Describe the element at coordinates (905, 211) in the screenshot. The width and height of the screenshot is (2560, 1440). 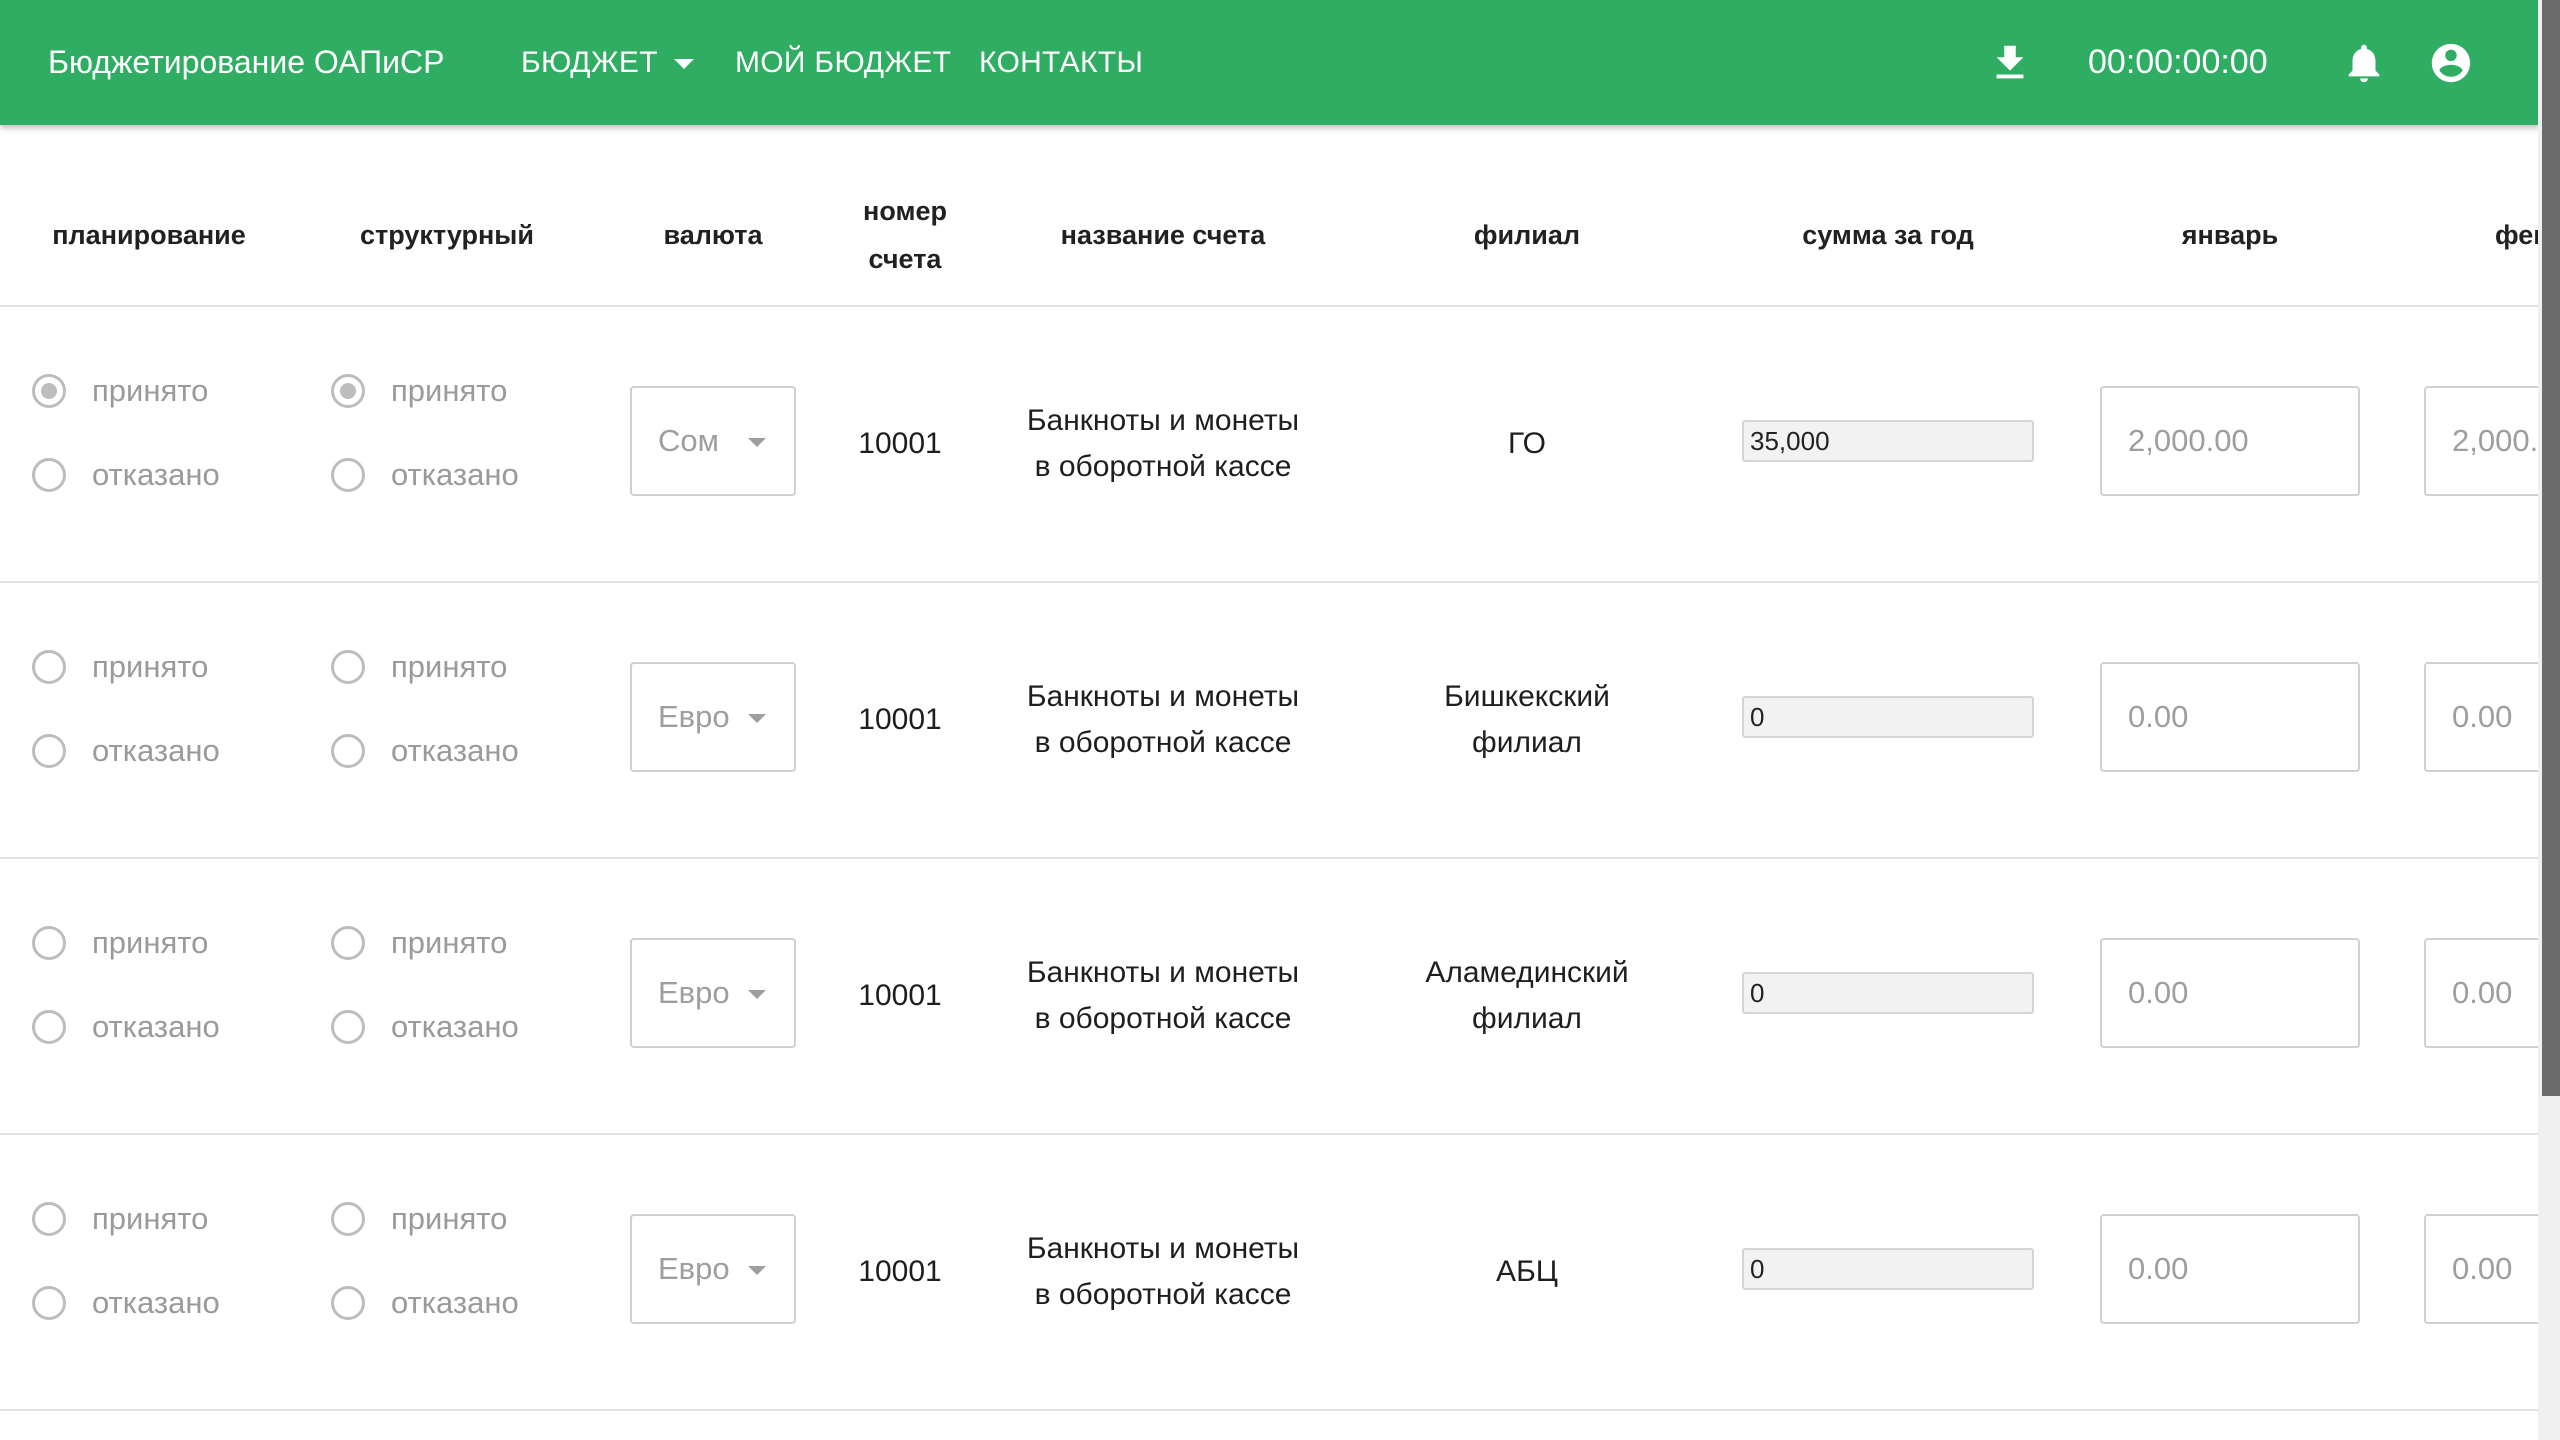
I see `header-account-number-line1: номер` at that location.